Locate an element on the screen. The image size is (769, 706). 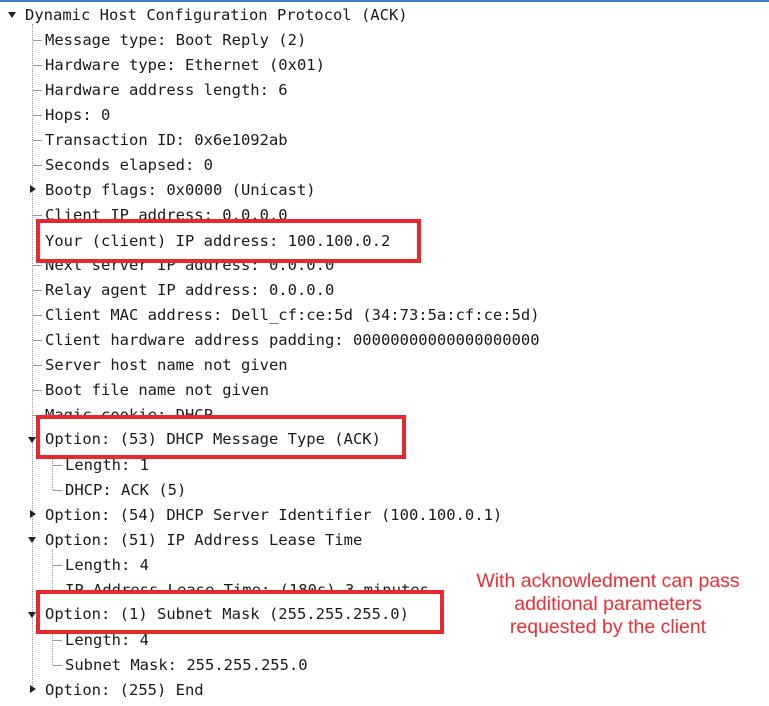
expand-opt255-icon is located at coordinates (33, 689).